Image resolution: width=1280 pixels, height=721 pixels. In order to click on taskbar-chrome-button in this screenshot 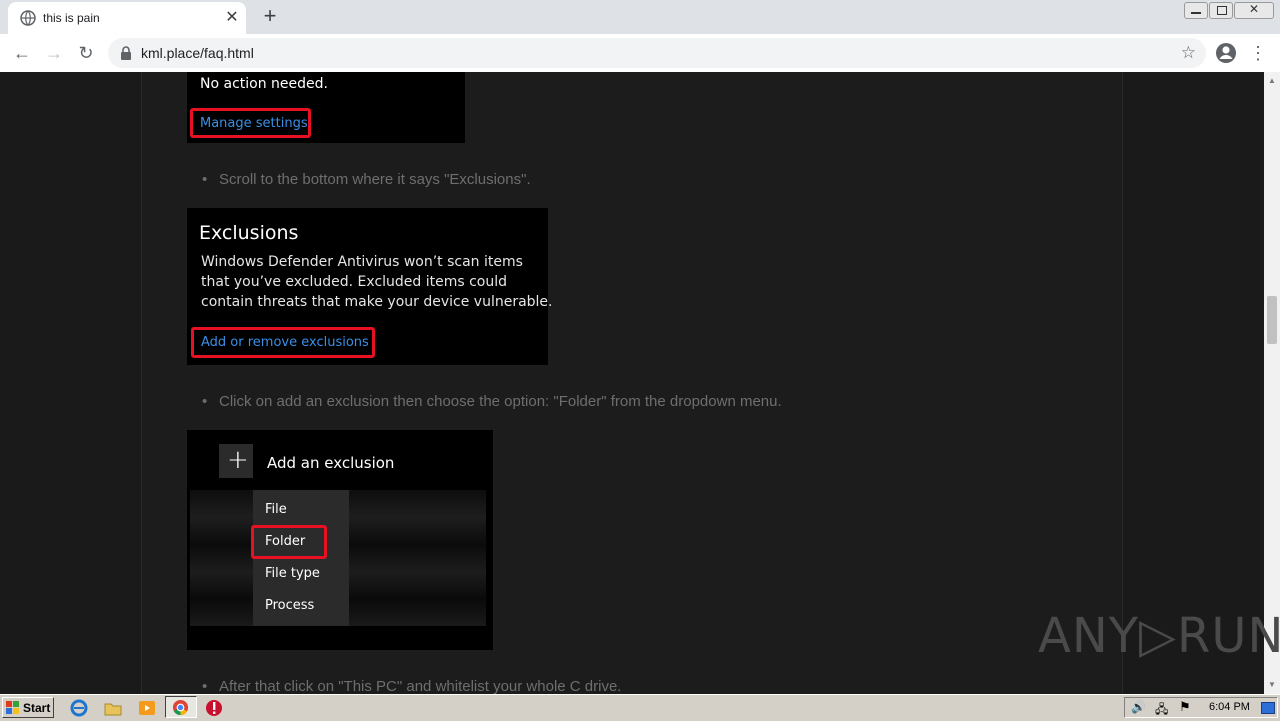, I will do `click(181, 707)`.